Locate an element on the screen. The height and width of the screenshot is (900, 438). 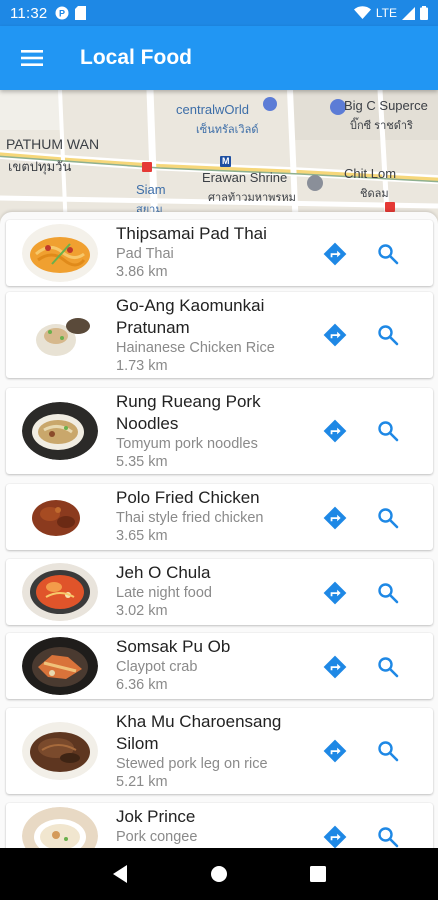
metro-badge: M is located at coordinates (226, 161).